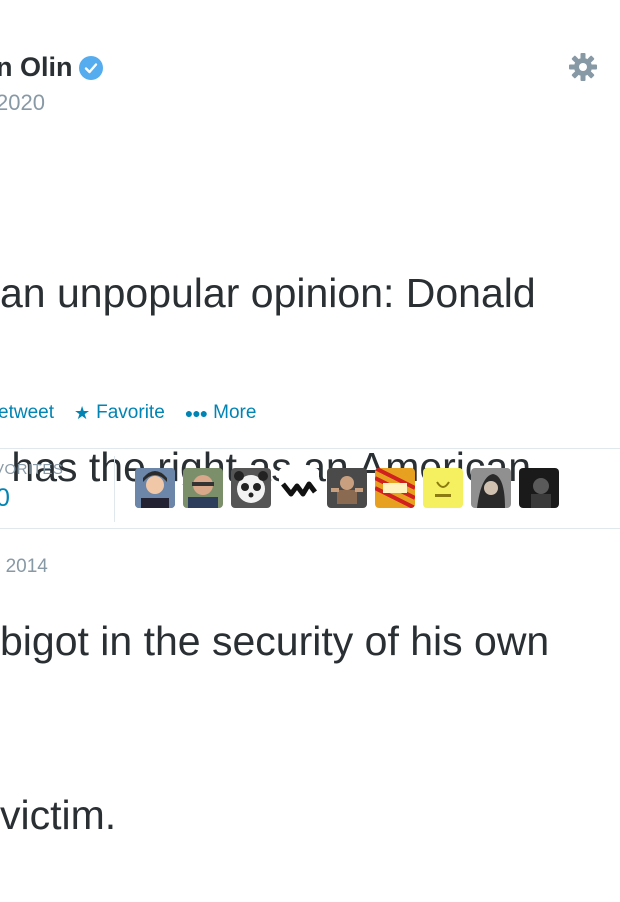 This screenshot has width=620, height=902. Describe the element at coordinates (24, 567) in the screenshot. I see `tweet-timestamp: r 2014` at that location.